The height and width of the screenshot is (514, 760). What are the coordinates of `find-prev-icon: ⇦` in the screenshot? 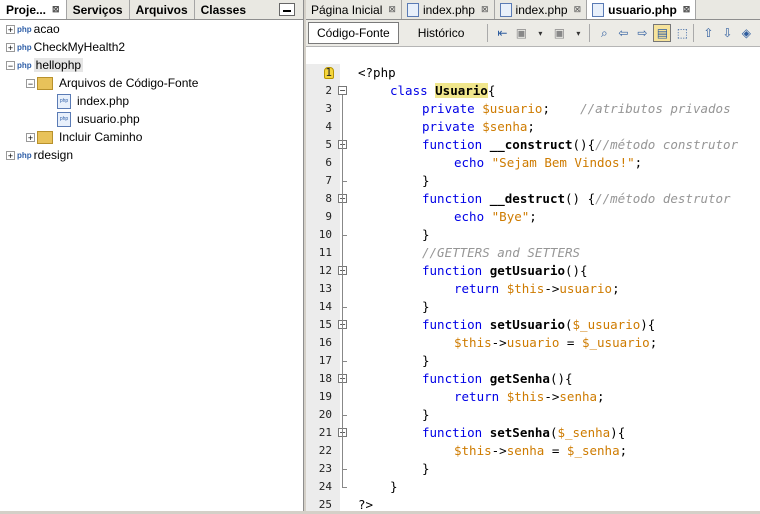 It's located at (623, 33).